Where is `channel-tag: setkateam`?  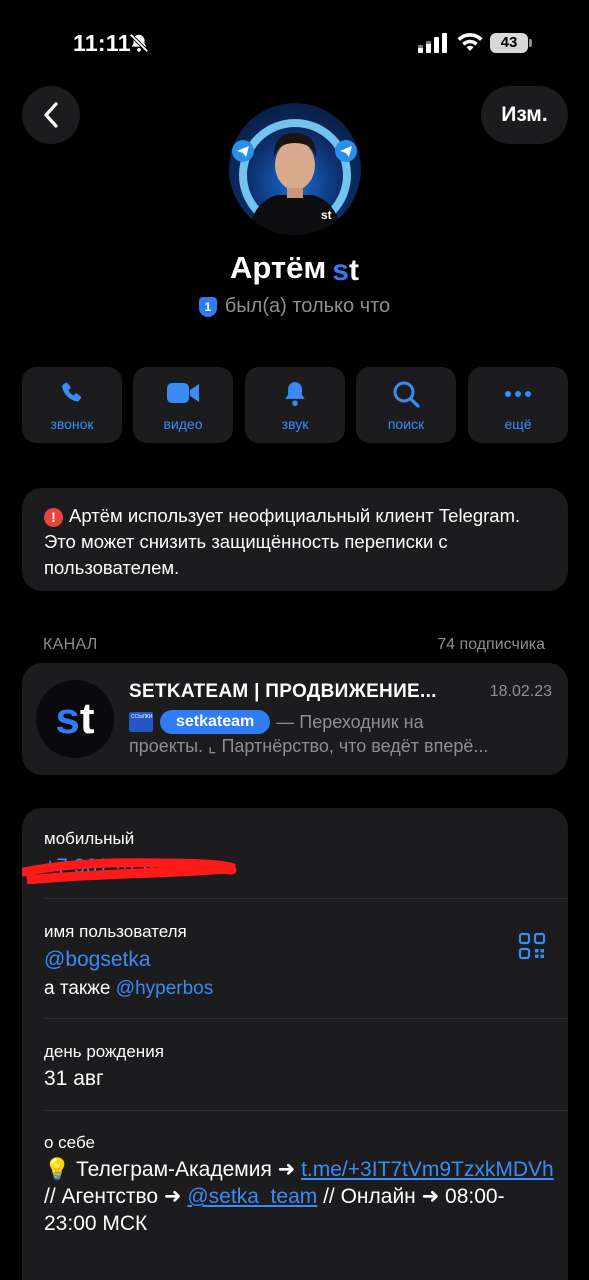 channel-tag: setkateam is located at coordinates (215, 722).